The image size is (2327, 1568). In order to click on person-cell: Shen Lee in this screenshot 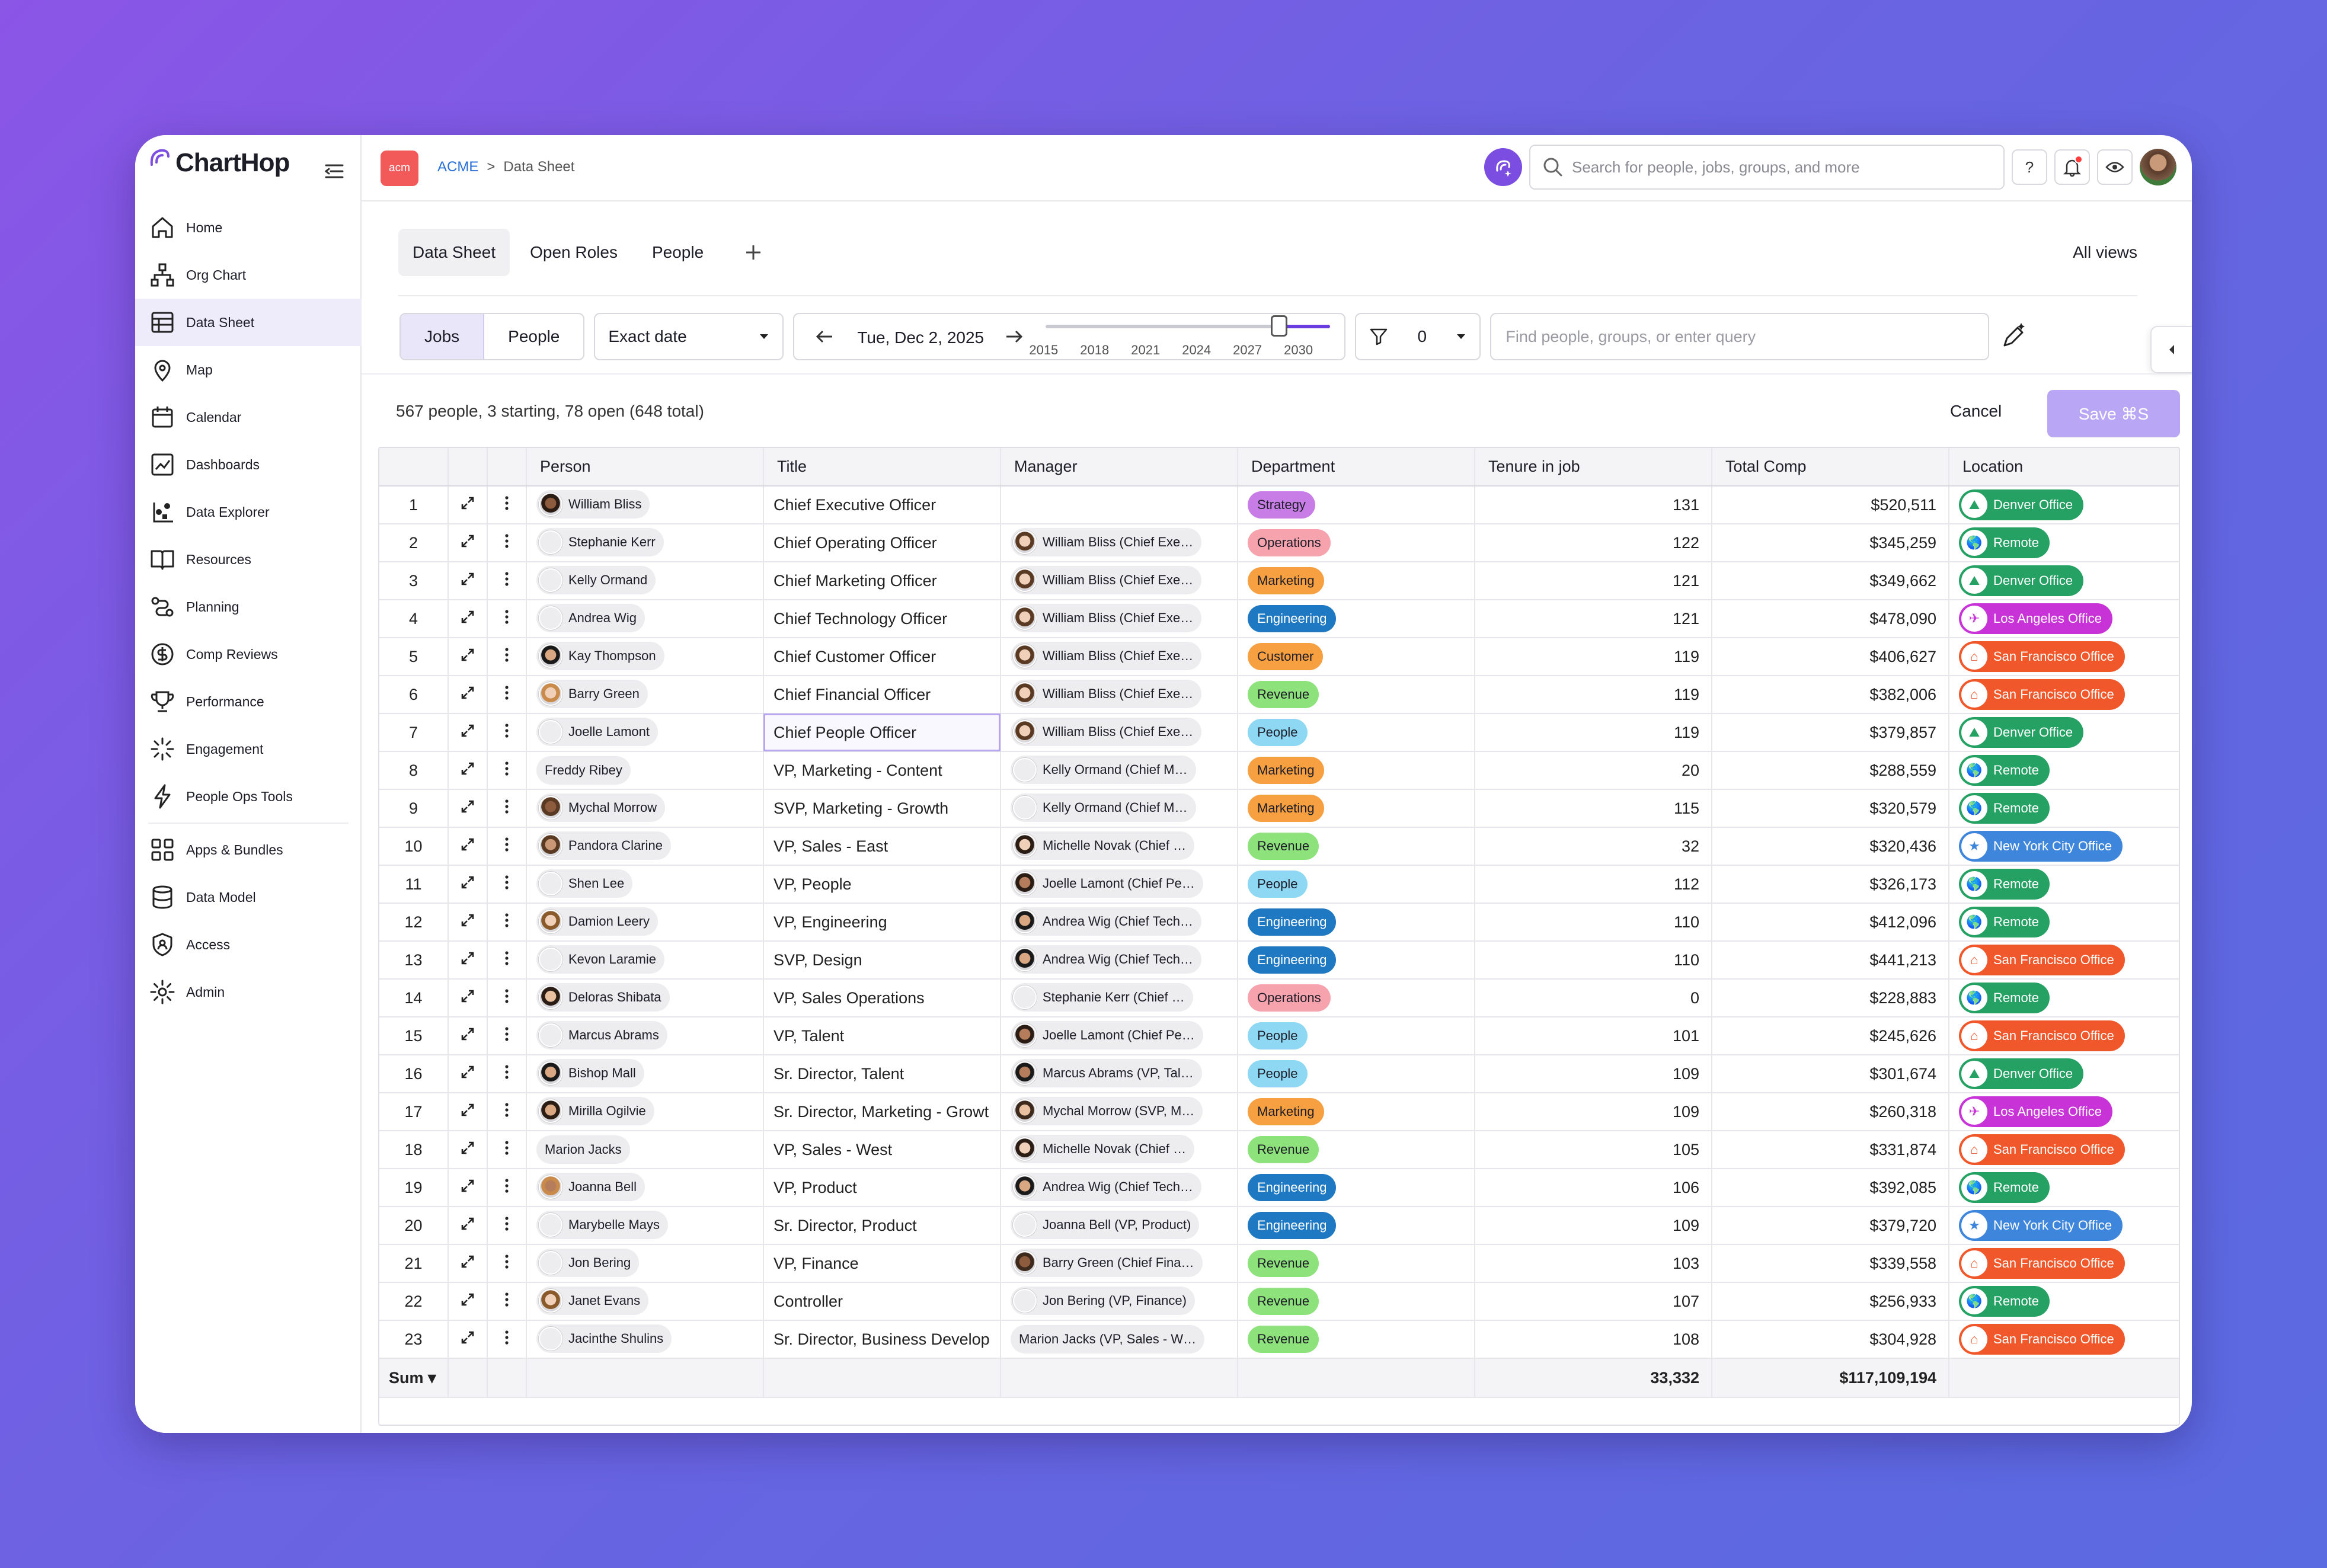, I will do `click(645, 884)`.